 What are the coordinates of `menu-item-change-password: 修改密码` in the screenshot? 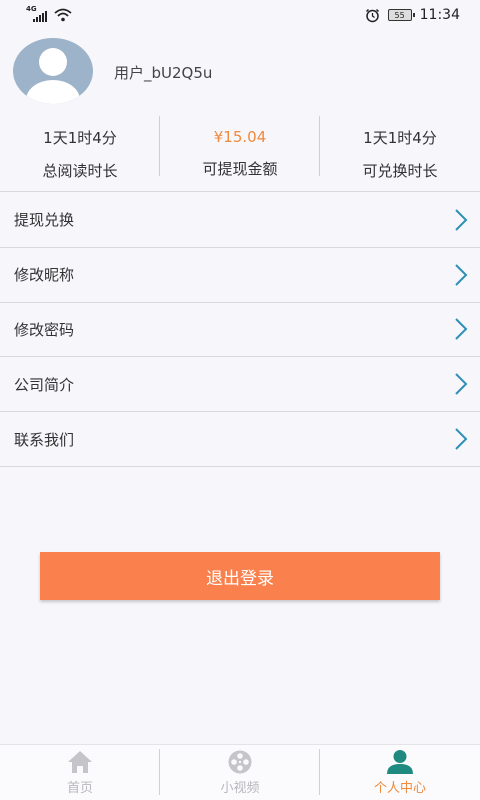 It's located at (240, 330).